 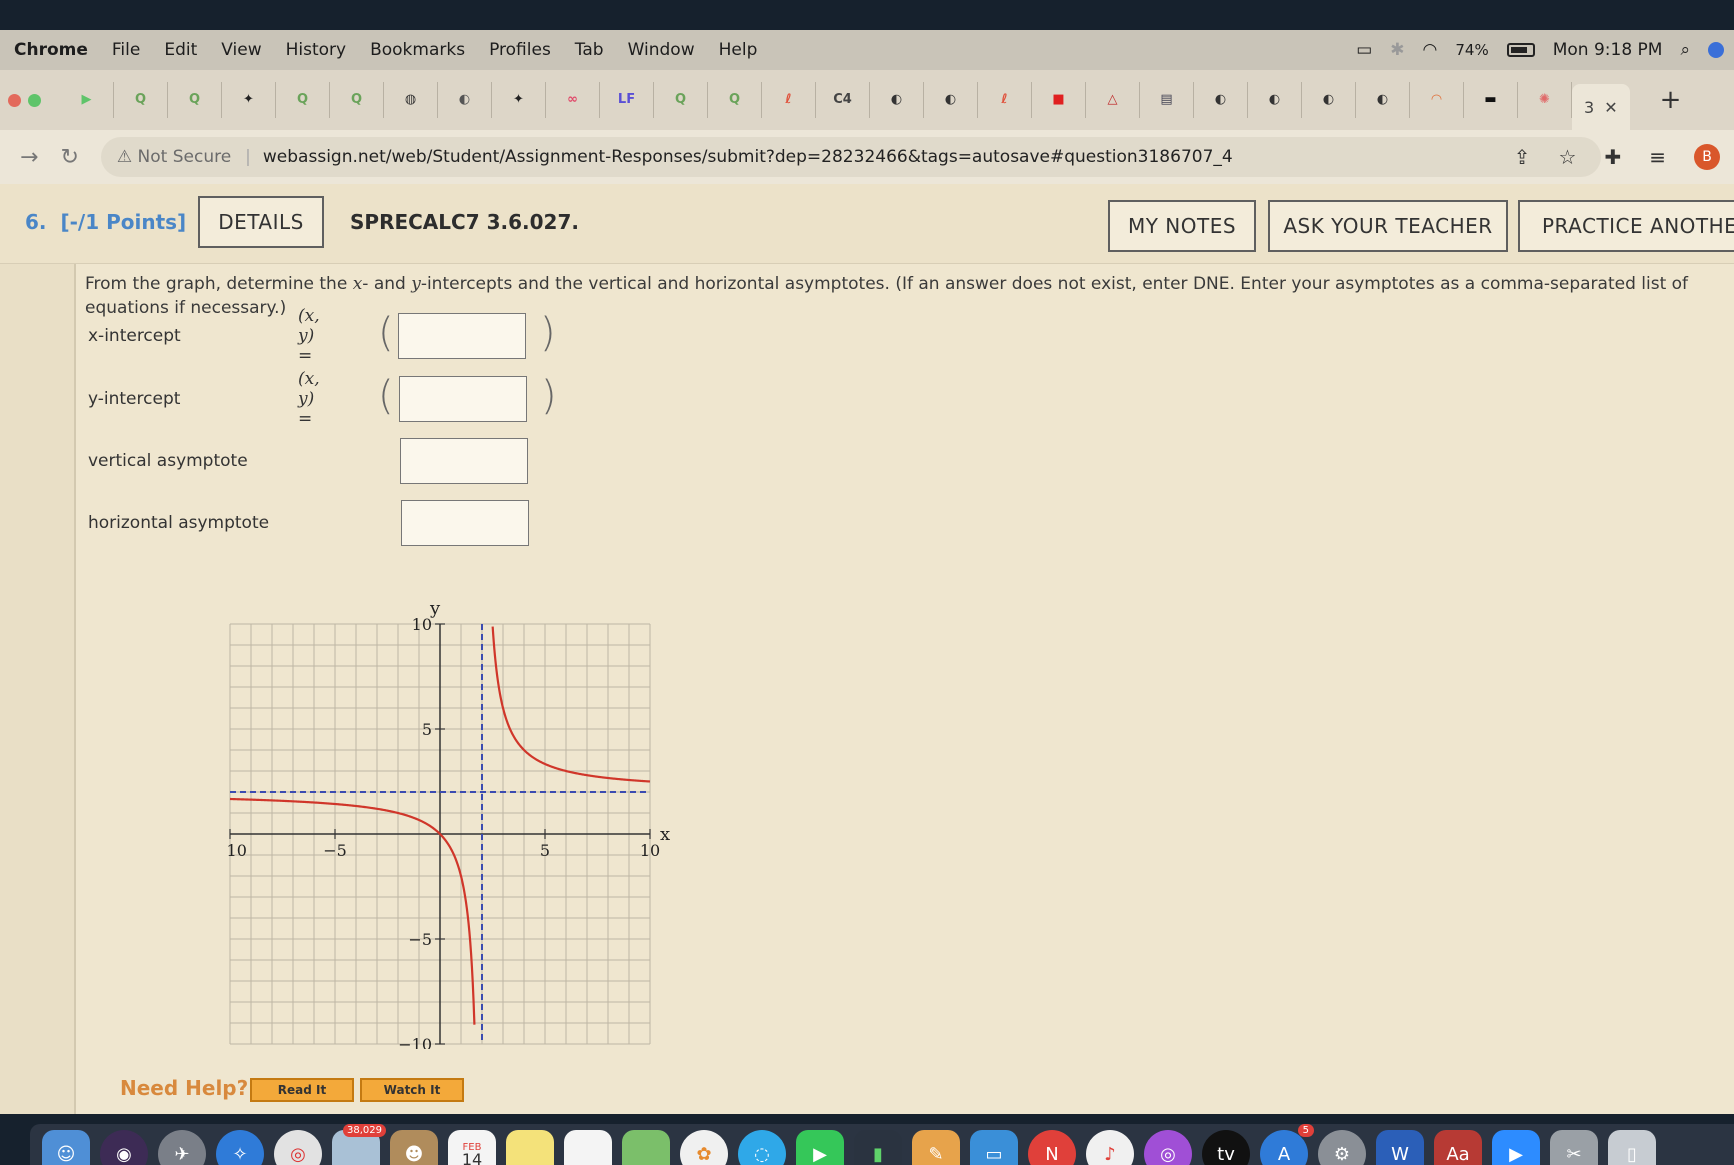 What do you see at coordinates (1168, 1147) in the screenshot?
I see `podcasts-icon: ◎` at bounding box center [1168, 1147].